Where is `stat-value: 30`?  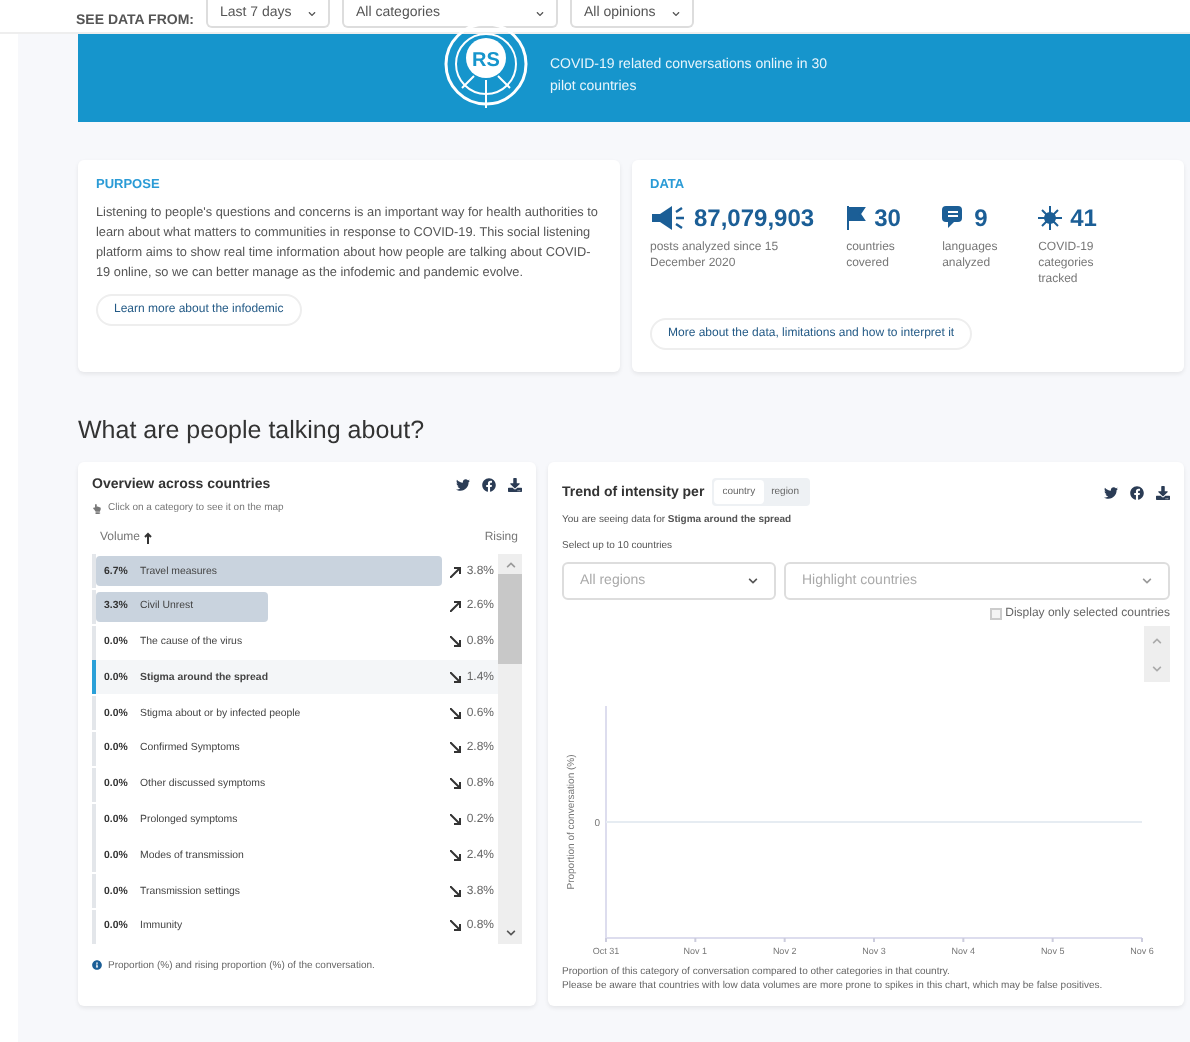
stat-value: 30 is located at coordinates (887, 218).